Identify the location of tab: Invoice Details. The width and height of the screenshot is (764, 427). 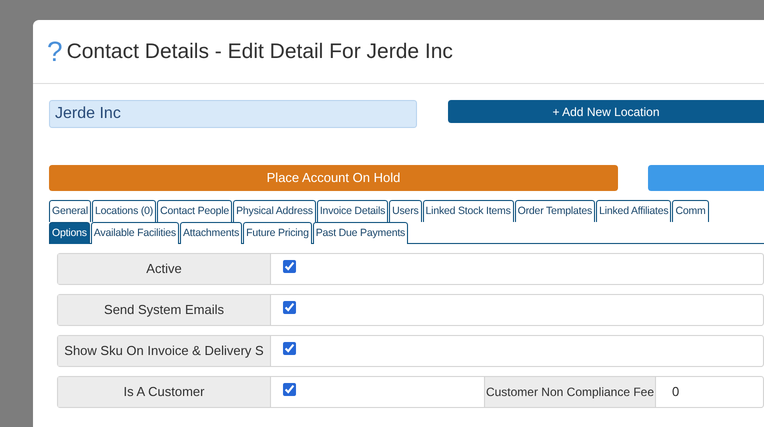
(352, 211).